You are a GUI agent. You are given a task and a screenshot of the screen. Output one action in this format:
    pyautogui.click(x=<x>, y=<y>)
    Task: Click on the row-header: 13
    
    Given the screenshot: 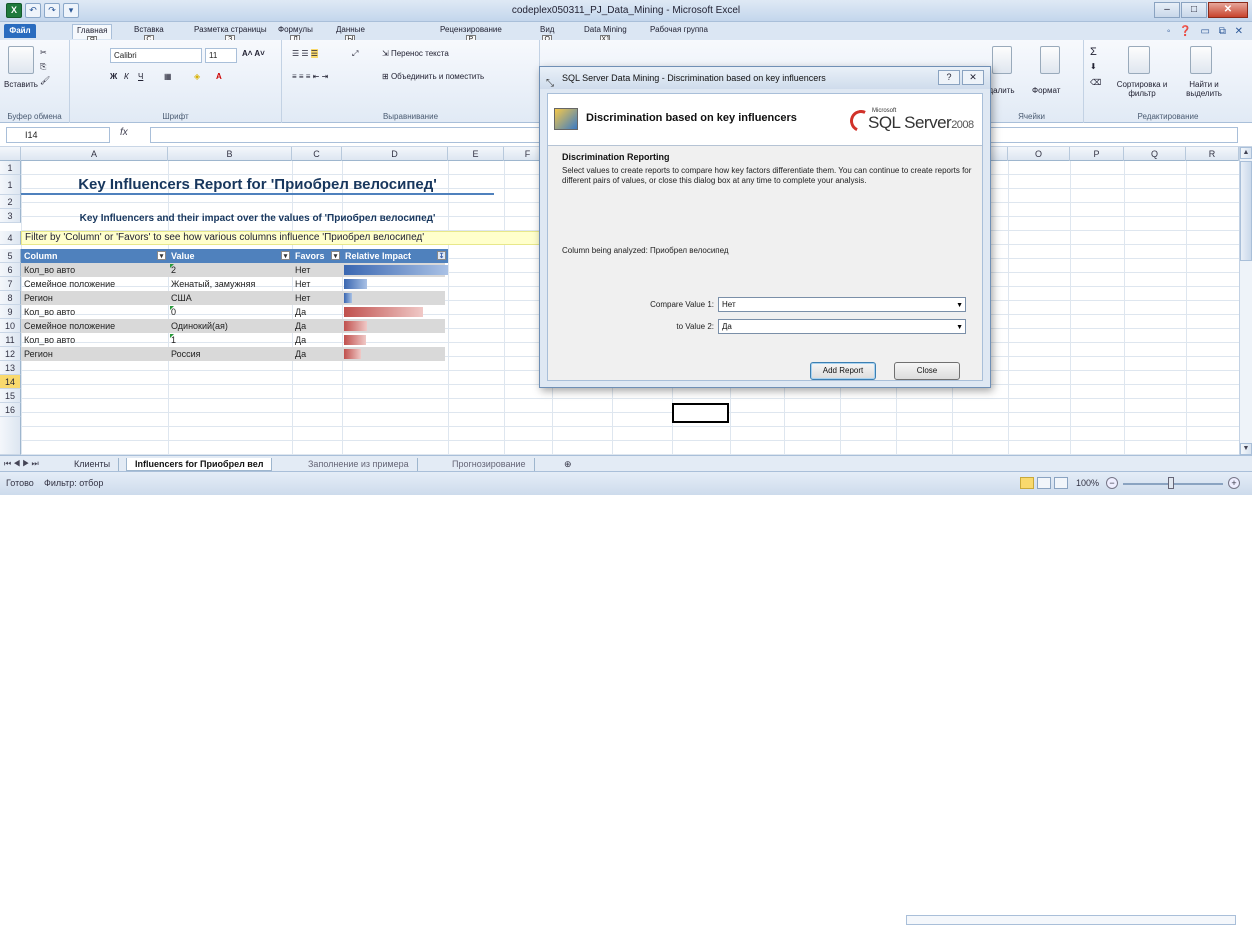 What is the action you would take?
    pyautogui.click(x=10, y=368)
    